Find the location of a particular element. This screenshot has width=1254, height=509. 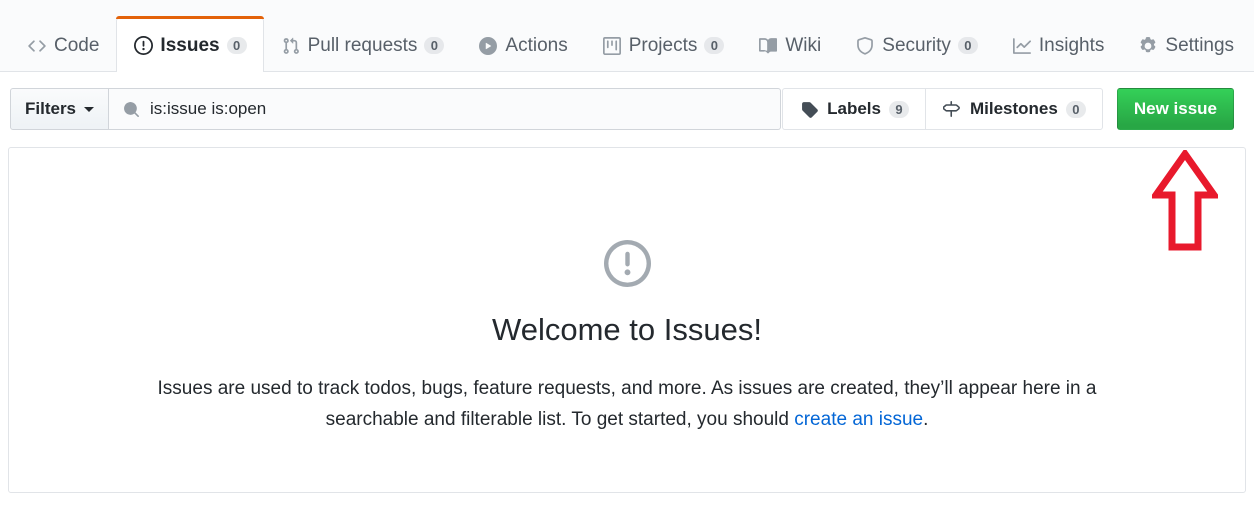

book-icon is located at coordinates (768, 46).